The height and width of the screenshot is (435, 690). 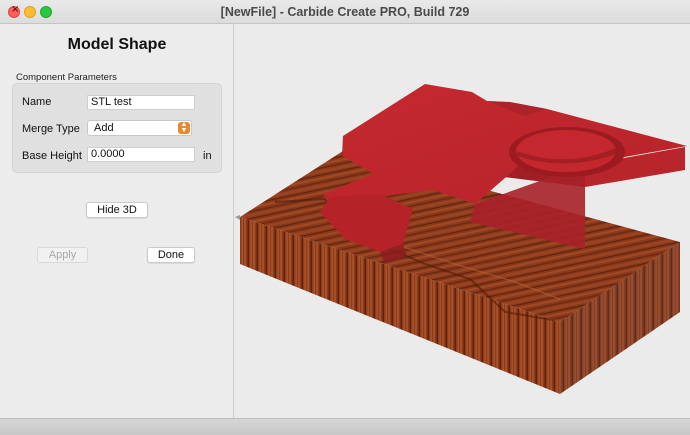 What do you see at coordinates (37, 102) in the screenshot?
I see `name-label: Name` at bounding box center [37, 102].